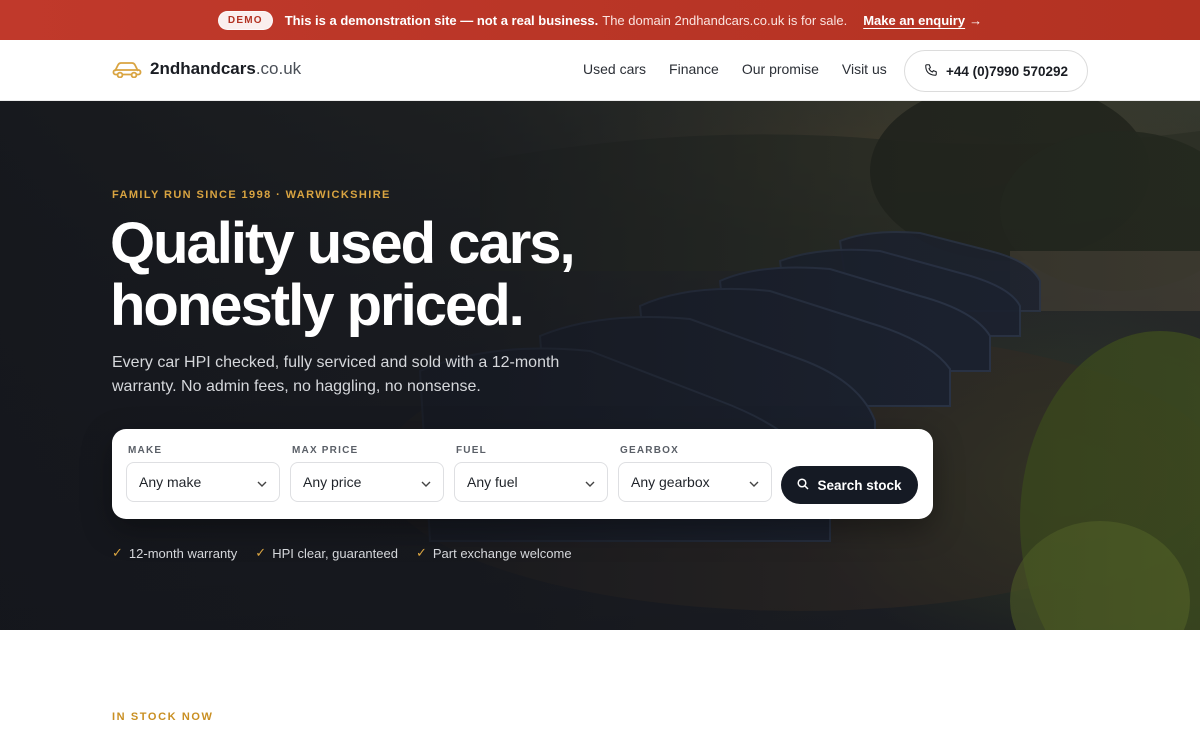  What do you see at coordinates (803, 485) in the screenshot?
I see `search-icon` at bounding box center [803, 485].